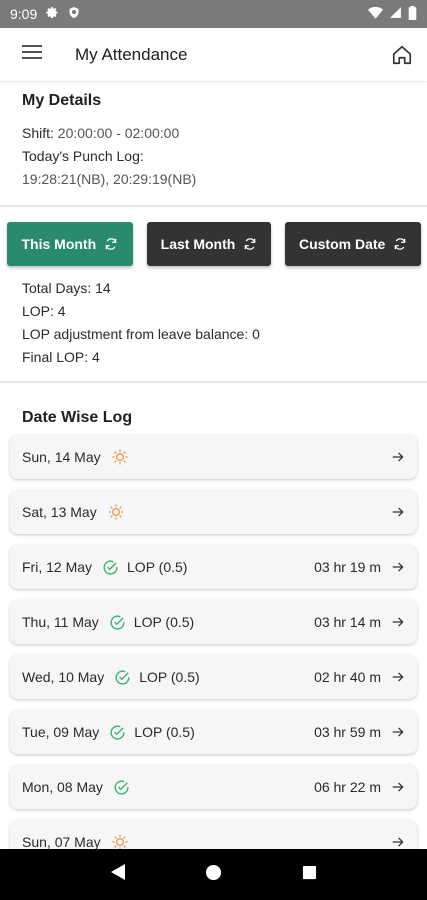 The width and height of the screenshot is (427, 900). What do you see at coordinates (347, 567) in the screenshot?
I see `log-entry-hours: 03 hr 19 m` at bounding box center [347, 567].